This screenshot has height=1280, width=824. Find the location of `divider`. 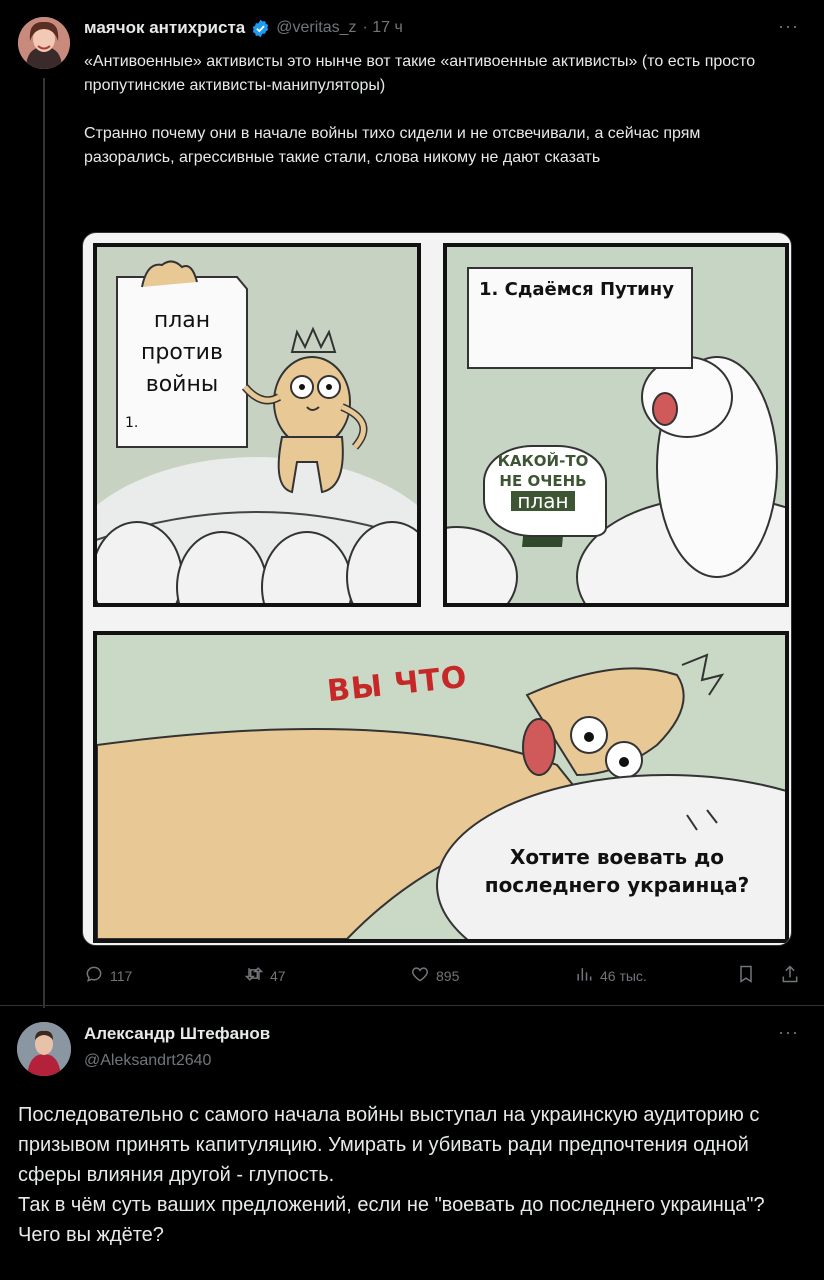

divider is located at coordinates (412, 1005).